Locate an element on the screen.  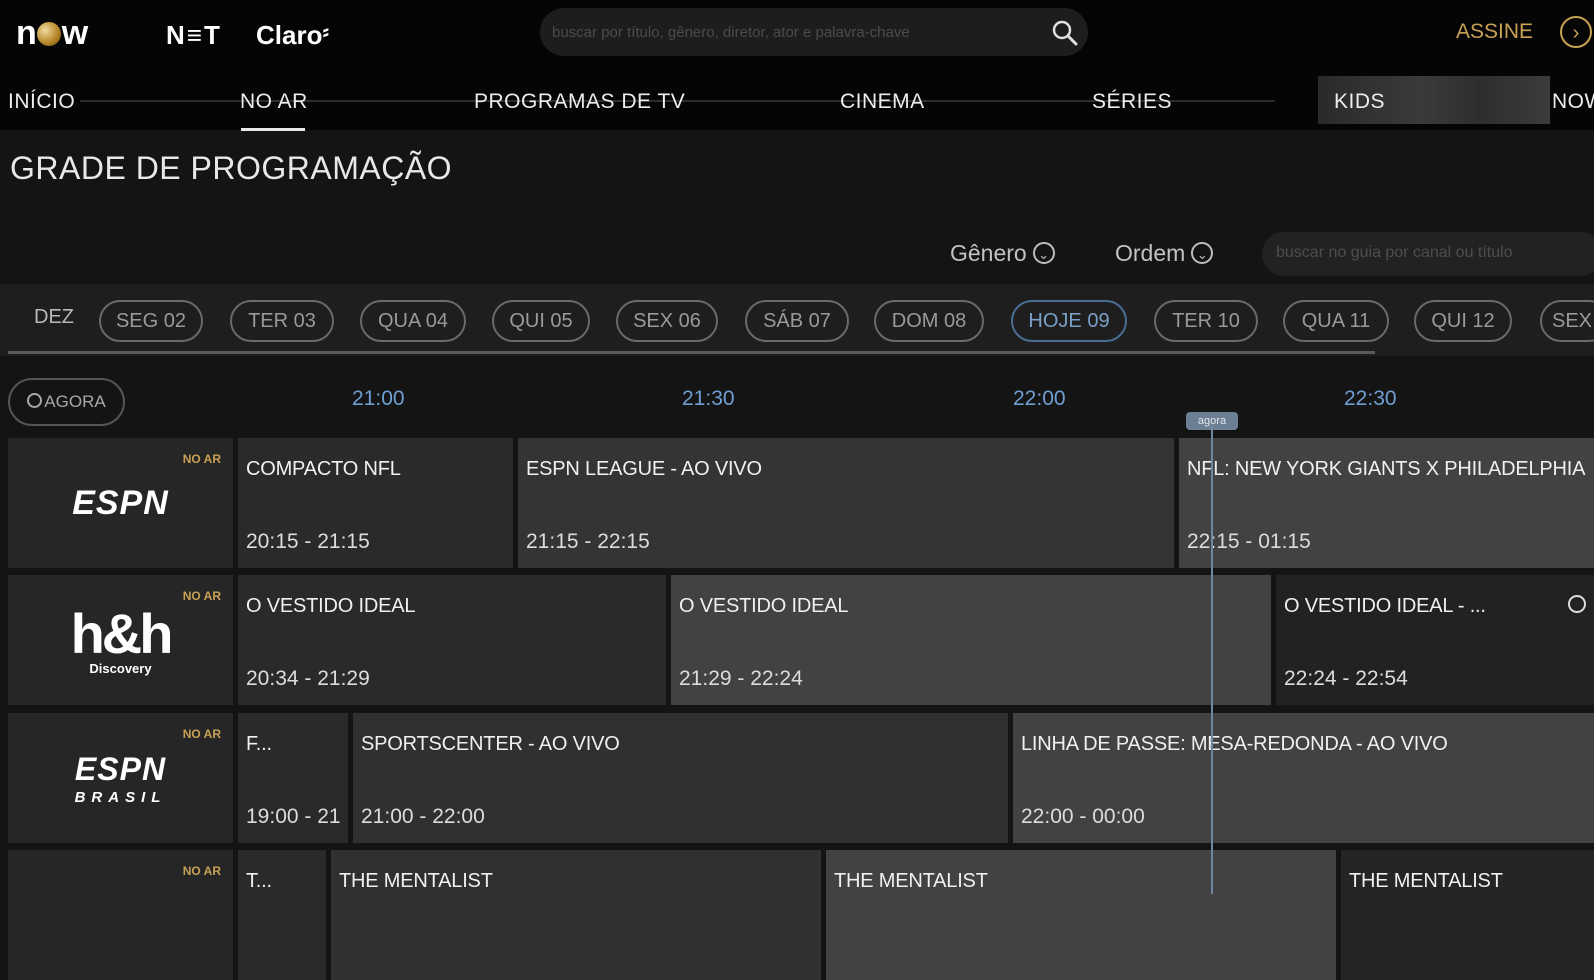
day-pill-today: HOJE 09 is located at coordinates (1069, 321).